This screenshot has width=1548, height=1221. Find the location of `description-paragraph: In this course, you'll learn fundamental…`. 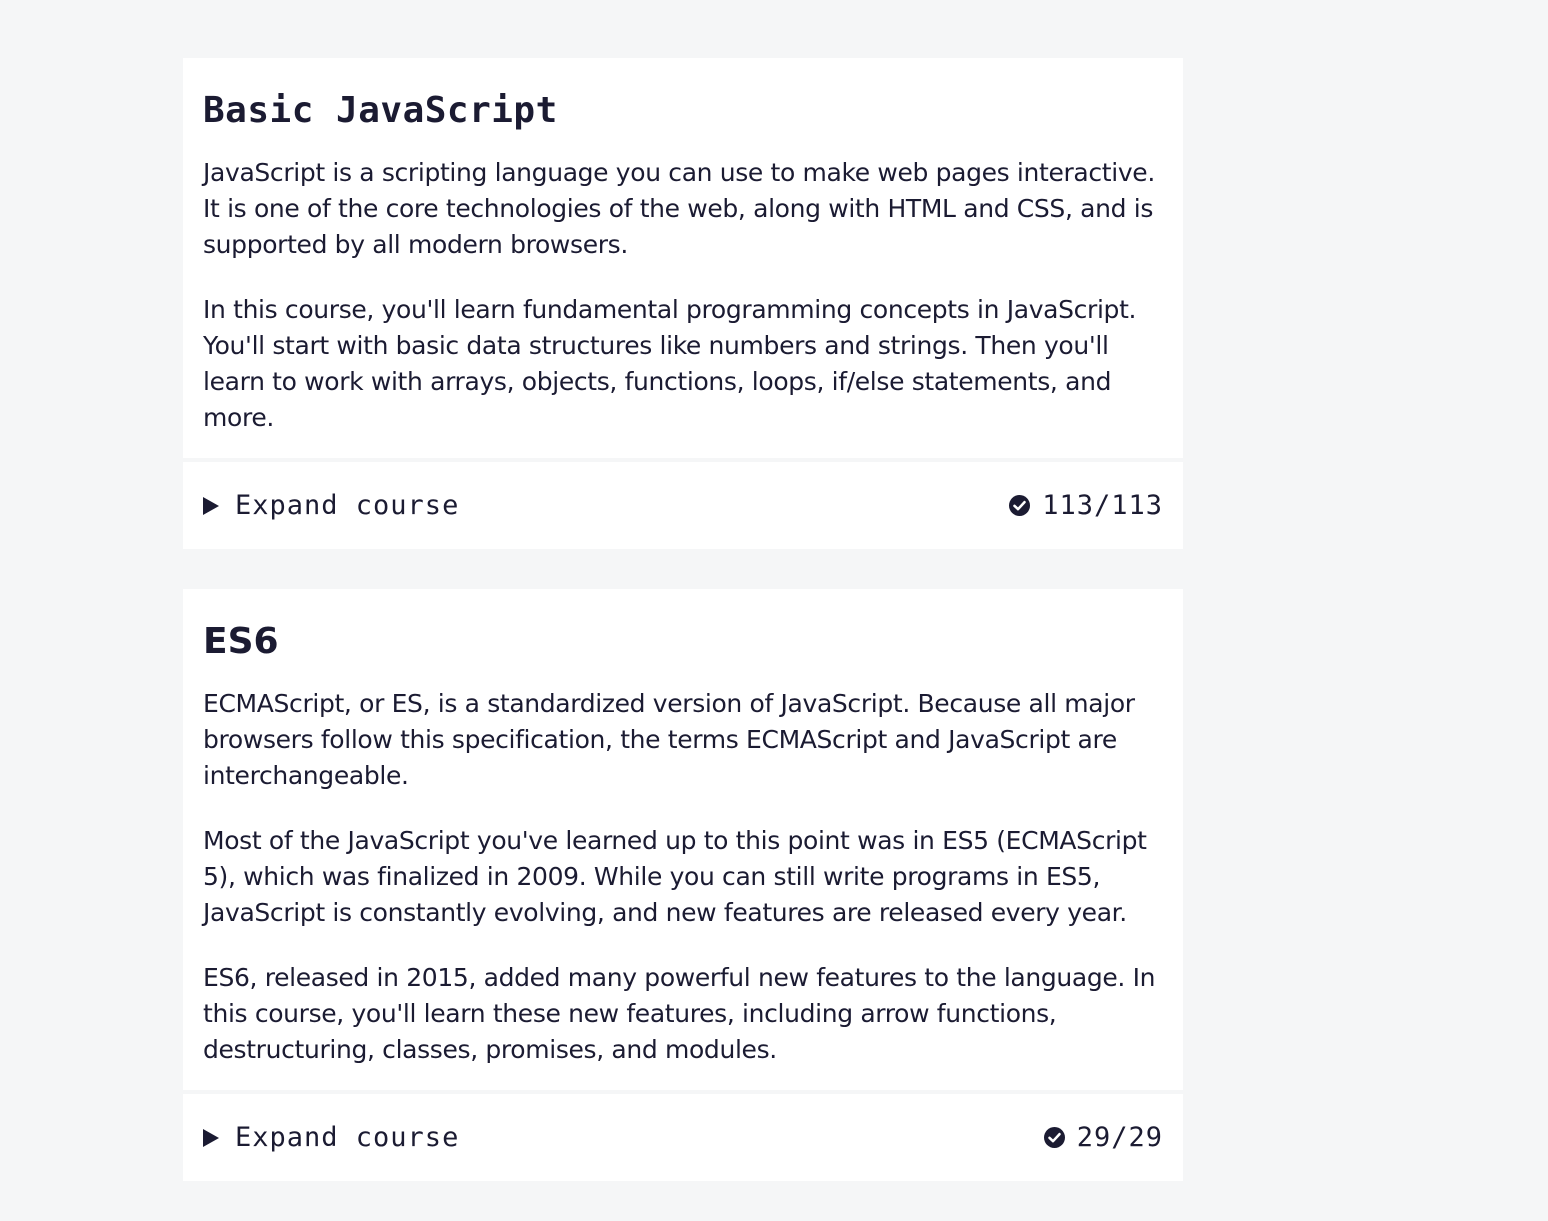

description-paragraph: In this course, you'll learn fundamental… is located at coordinates (670, 363).